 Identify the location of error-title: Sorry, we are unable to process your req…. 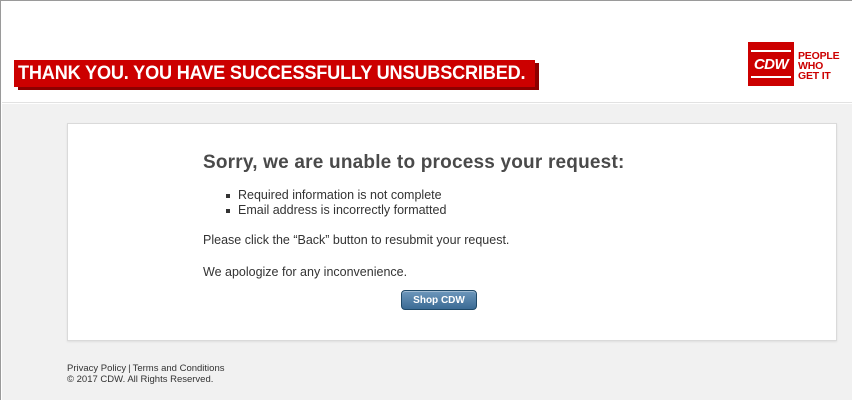
(414, 162).